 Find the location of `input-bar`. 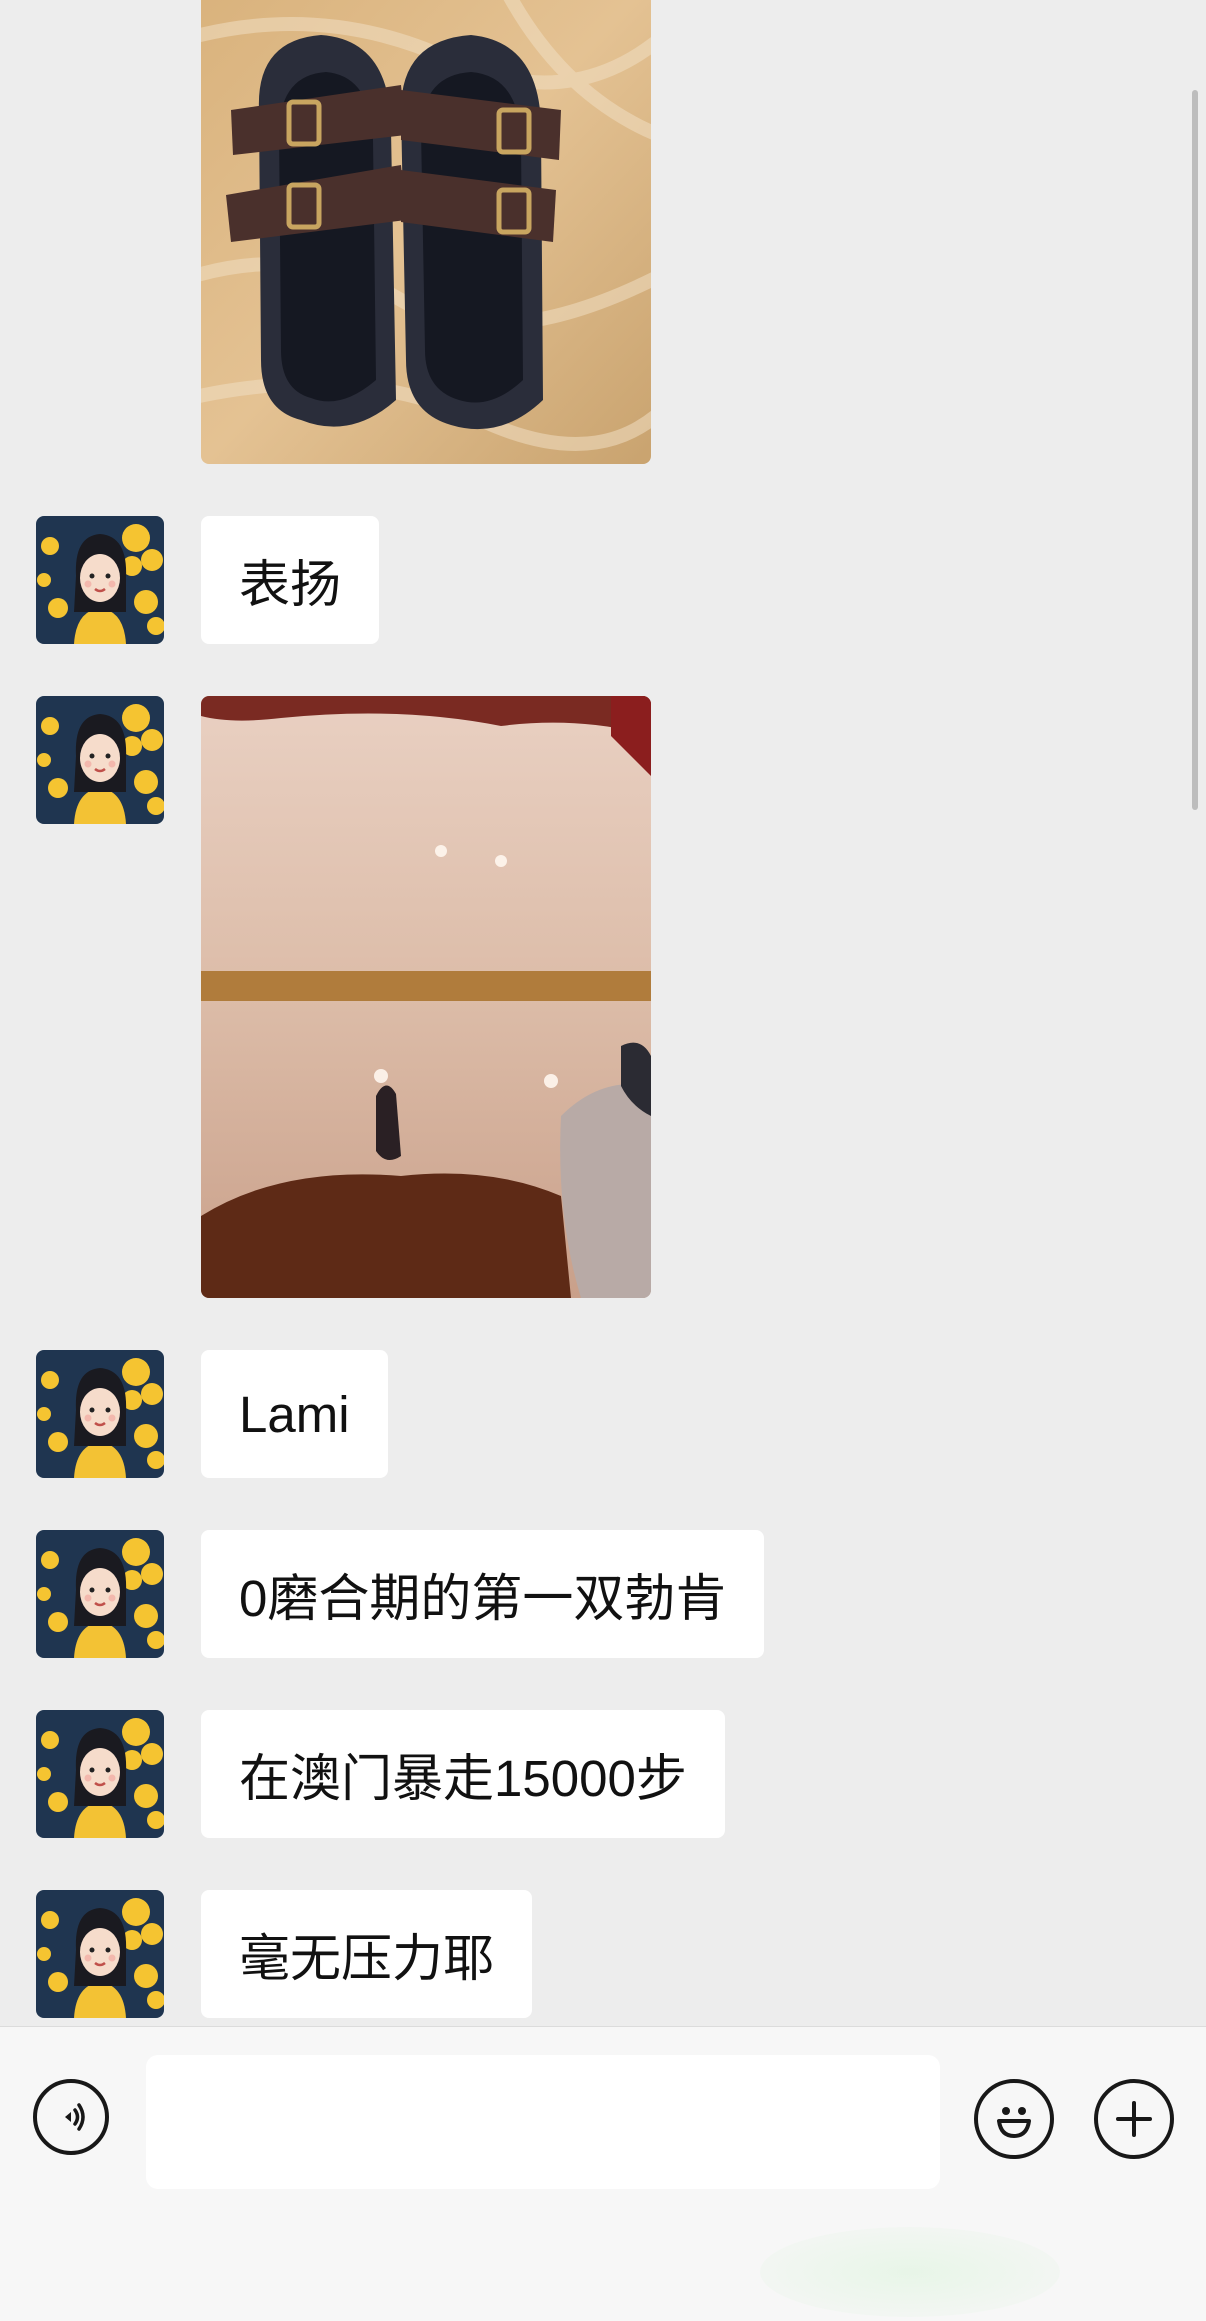

input-bar is located at coordinates (603, 2173).